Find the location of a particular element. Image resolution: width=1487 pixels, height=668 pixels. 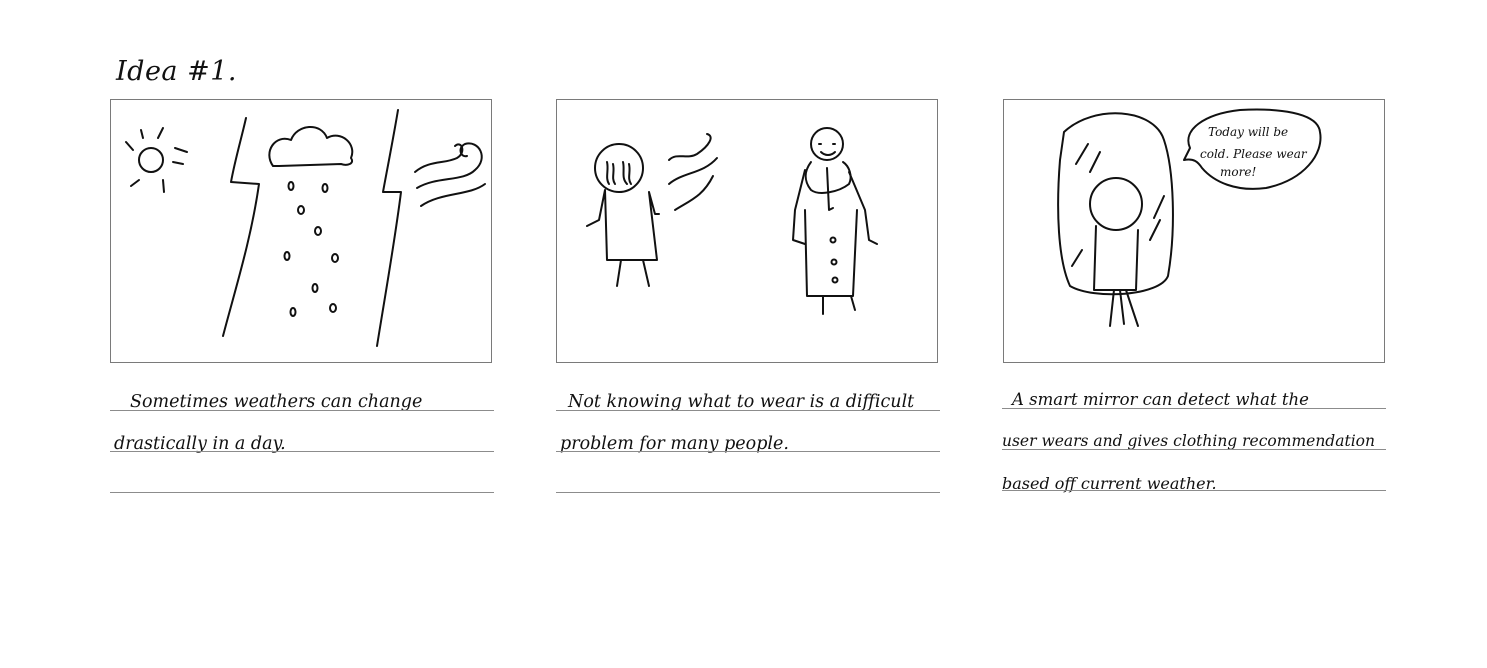

sun-icon is located at coordinates (156, 160).